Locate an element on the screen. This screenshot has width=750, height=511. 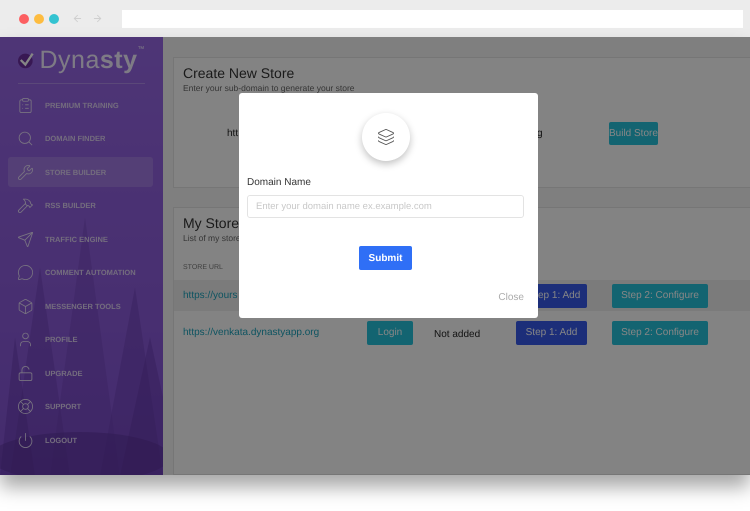
step-one-button: Step 1: Add is located at coordinates (551, 332).